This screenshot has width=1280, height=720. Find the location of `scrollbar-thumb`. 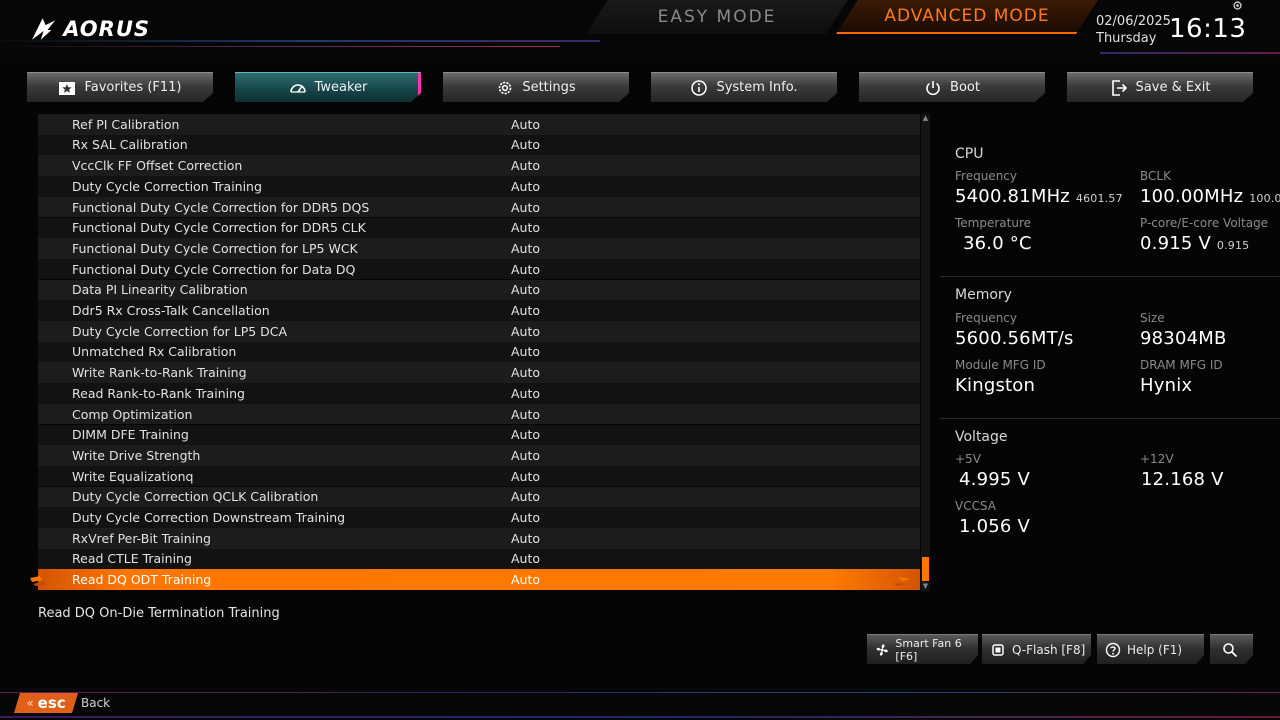

scrollbar-thumb is located at coordinates (925, 569).